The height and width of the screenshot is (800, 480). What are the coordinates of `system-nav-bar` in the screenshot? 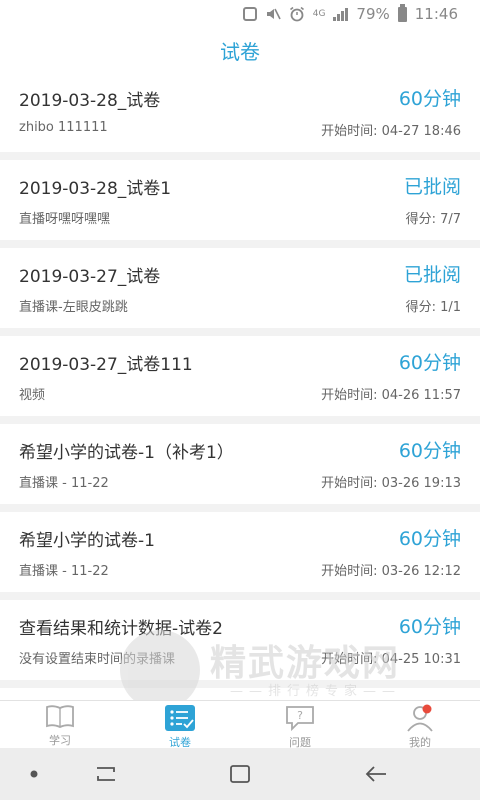 It's located at (240, 774).